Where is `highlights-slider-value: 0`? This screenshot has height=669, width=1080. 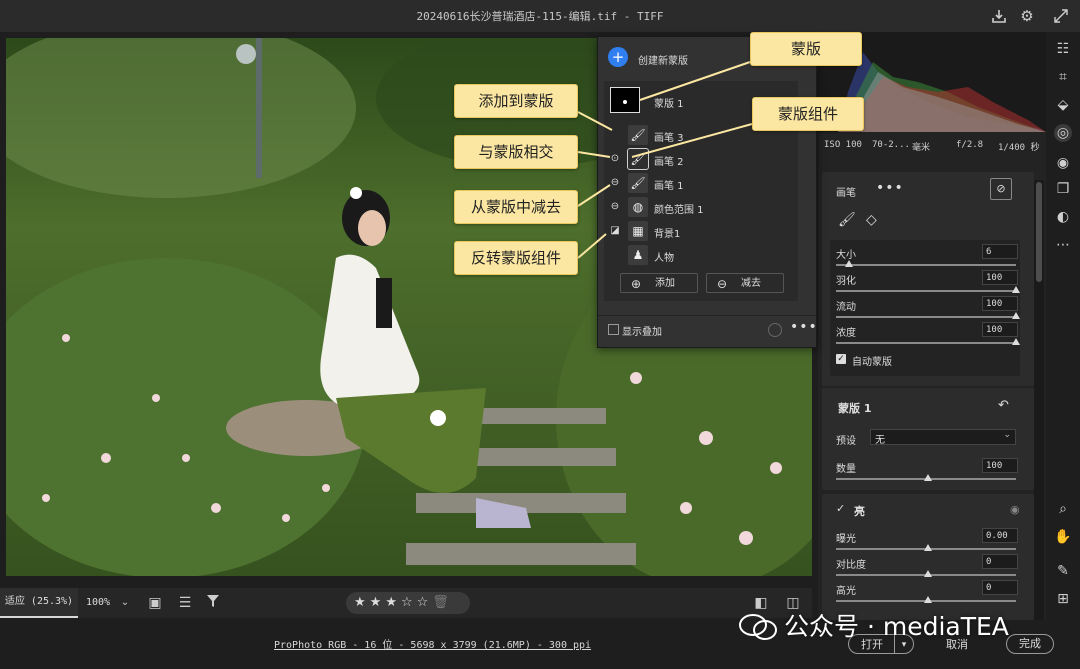
highlights-slider-value: 0 is located at coordinates (1000, 587).